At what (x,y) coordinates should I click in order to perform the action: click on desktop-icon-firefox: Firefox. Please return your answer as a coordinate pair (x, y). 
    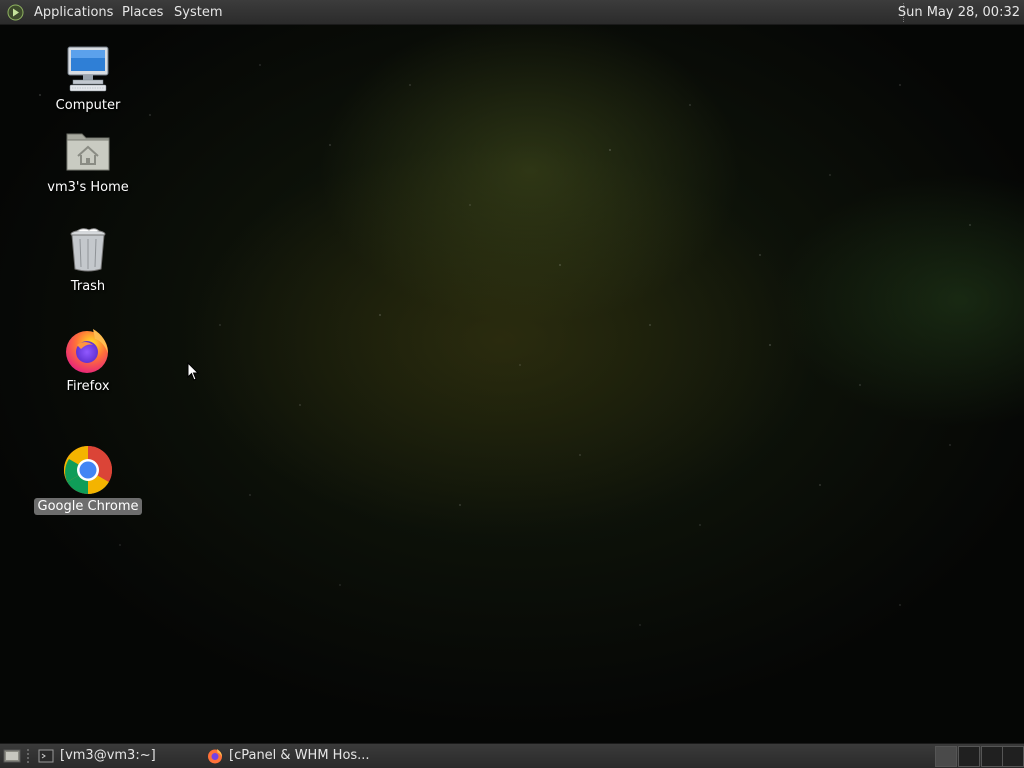
    Looking at the image, I should click on (88, 360).